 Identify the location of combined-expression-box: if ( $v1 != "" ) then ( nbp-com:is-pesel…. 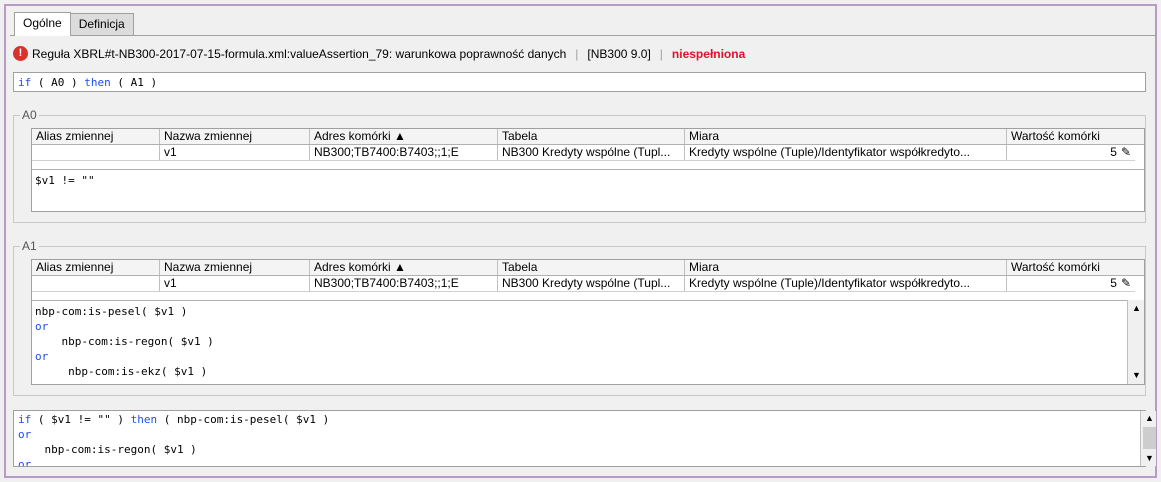
(579, 438).